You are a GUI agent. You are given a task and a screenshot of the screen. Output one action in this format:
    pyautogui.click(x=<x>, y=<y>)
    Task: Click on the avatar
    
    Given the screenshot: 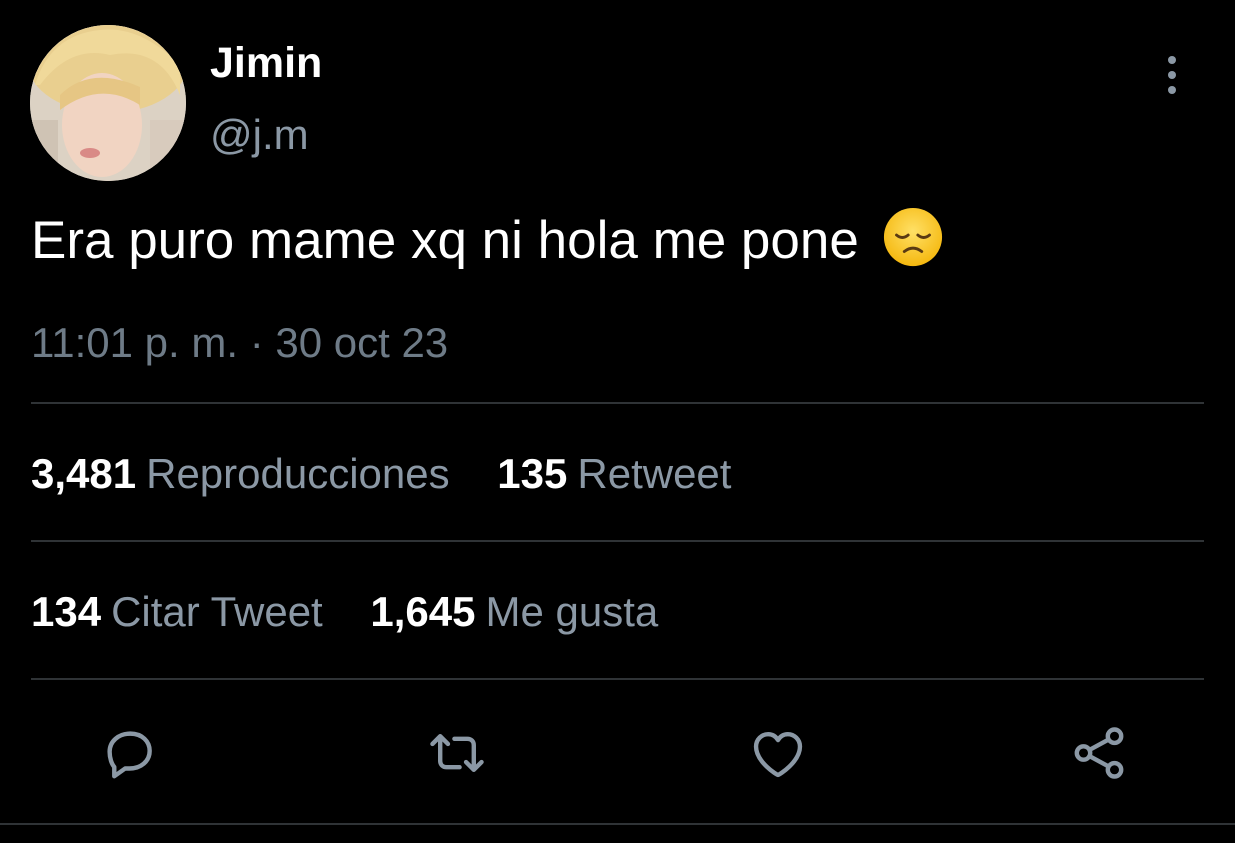 What is the action you would take?
    pyautogui.click(x=108, y=103)
    